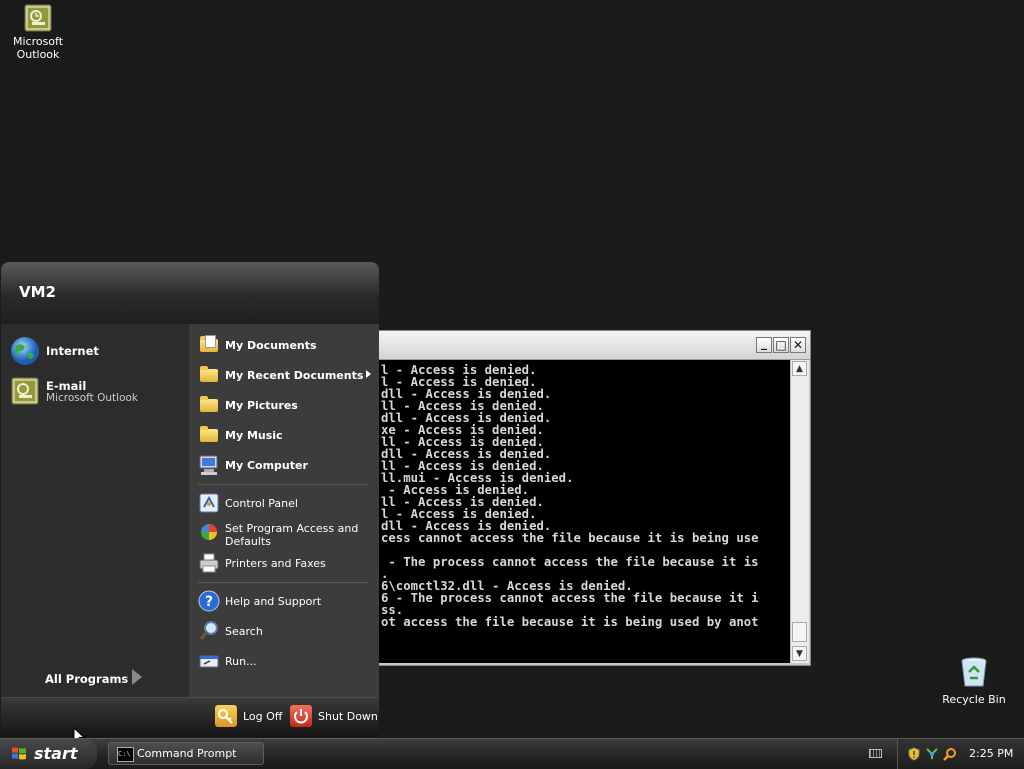 This screenshot has height=769, width=1024. What do you see at coordinates (209, 405) in the screenshot?
I see `my-pictures-folder-icon` at bounding box center [209, 405].